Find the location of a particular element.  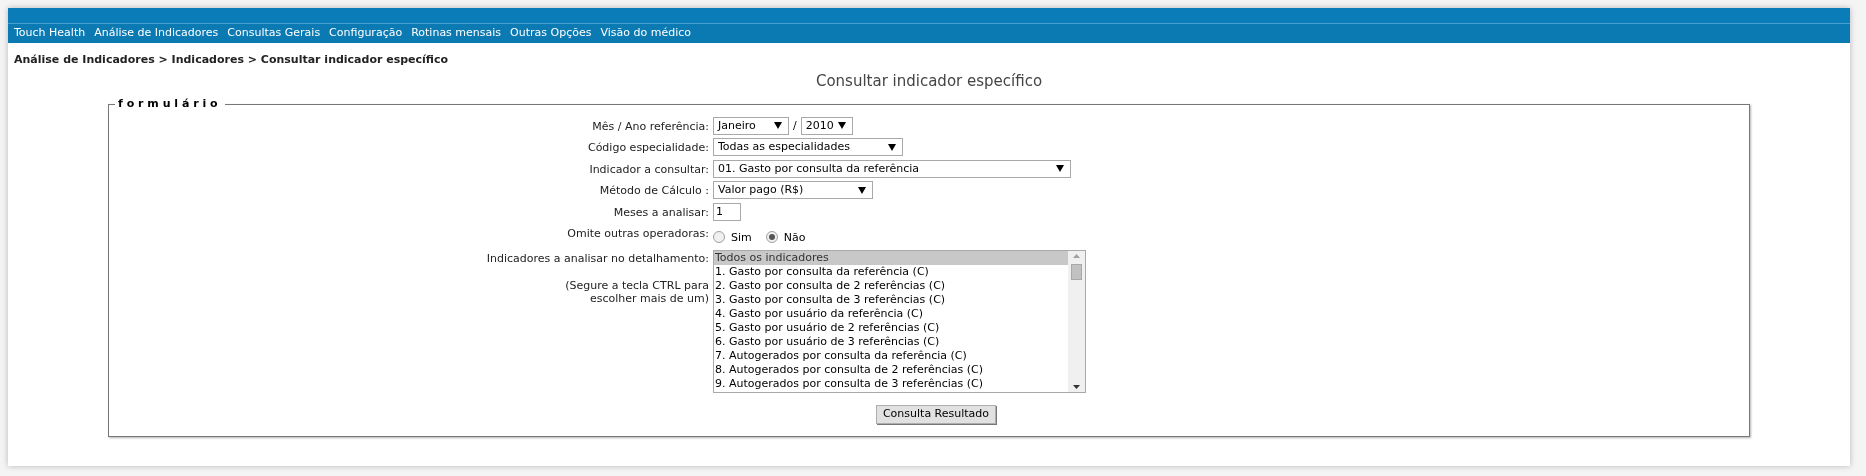

menu-item: Touch Health is located at coordinates (50, 33).